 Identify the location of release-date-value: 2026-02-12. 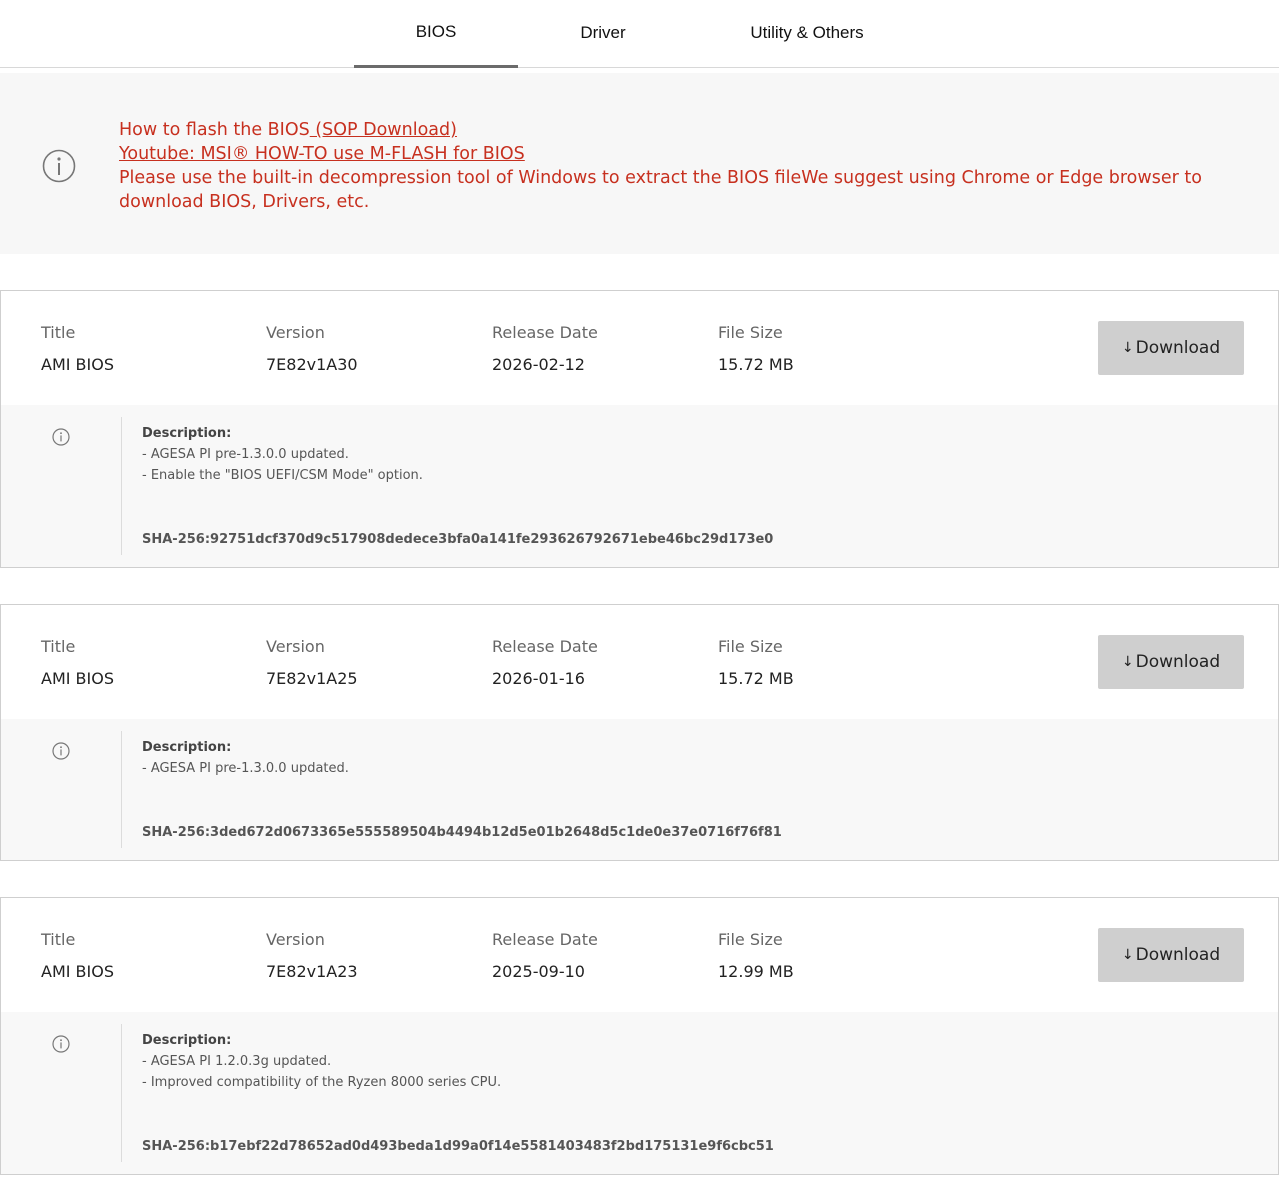
(538, 364).